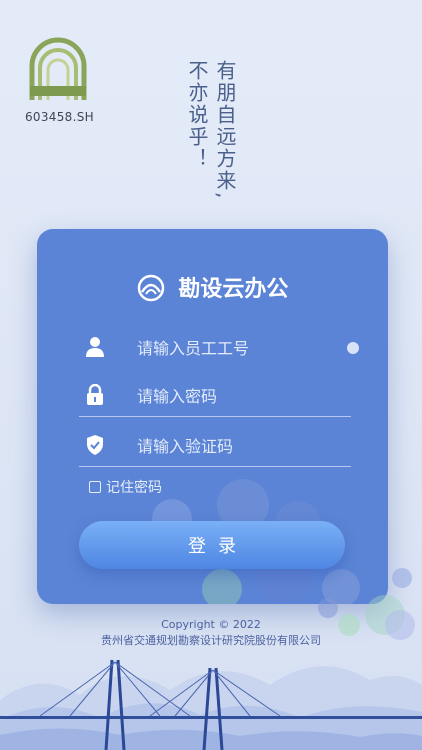  I want to click on password-underline, so click(215, 416).